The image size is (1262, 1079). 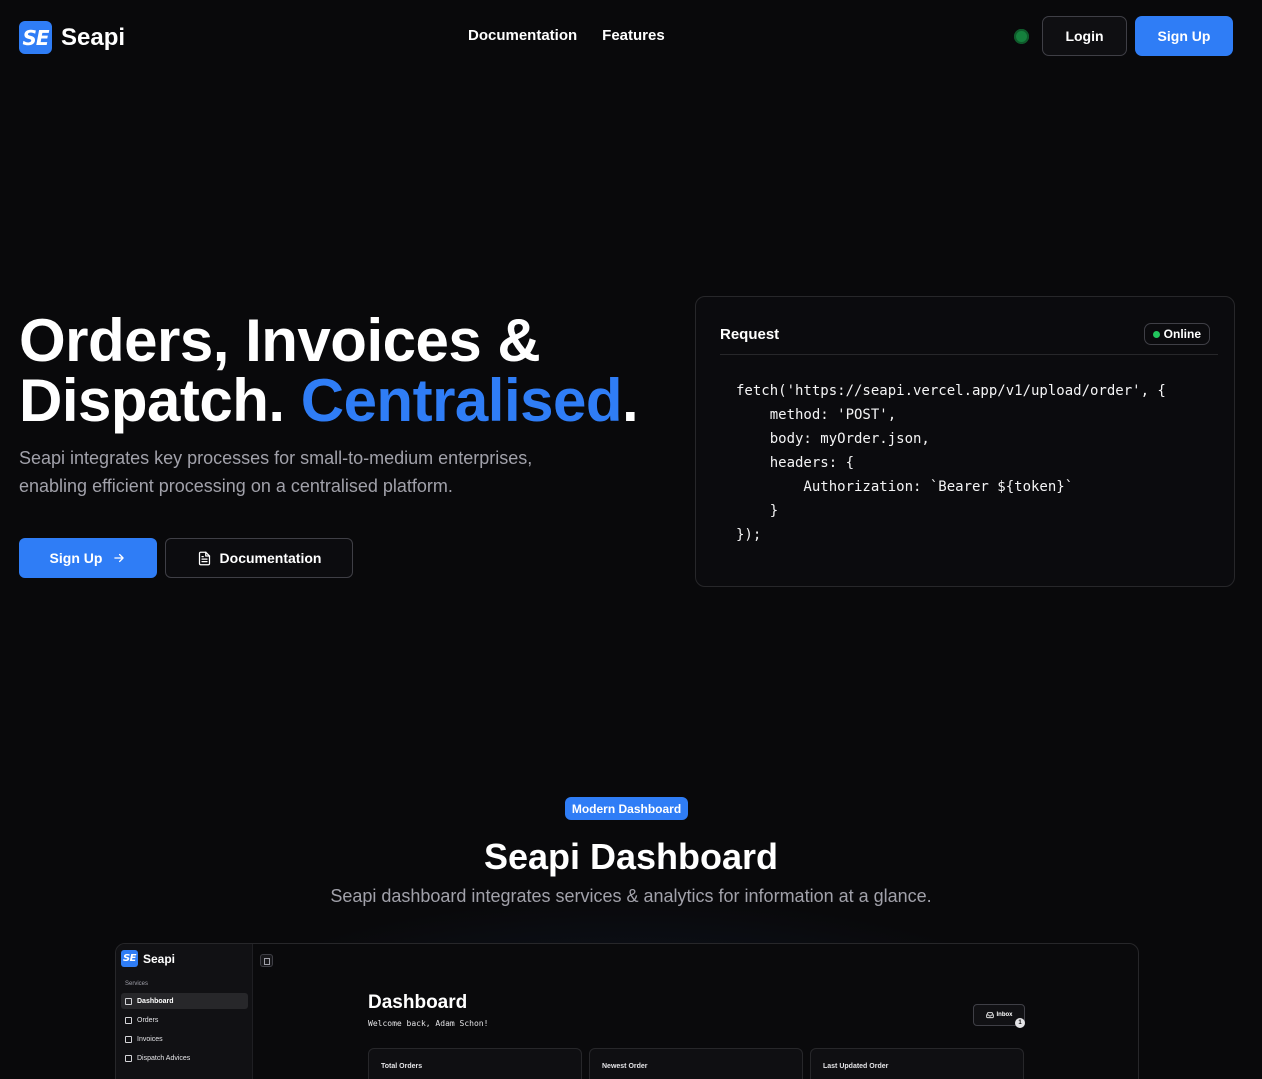 What do you see at coordinates (633, 35) in the screenshot?
I see `nav-link-features: Features` at bounding box center [633, 35].